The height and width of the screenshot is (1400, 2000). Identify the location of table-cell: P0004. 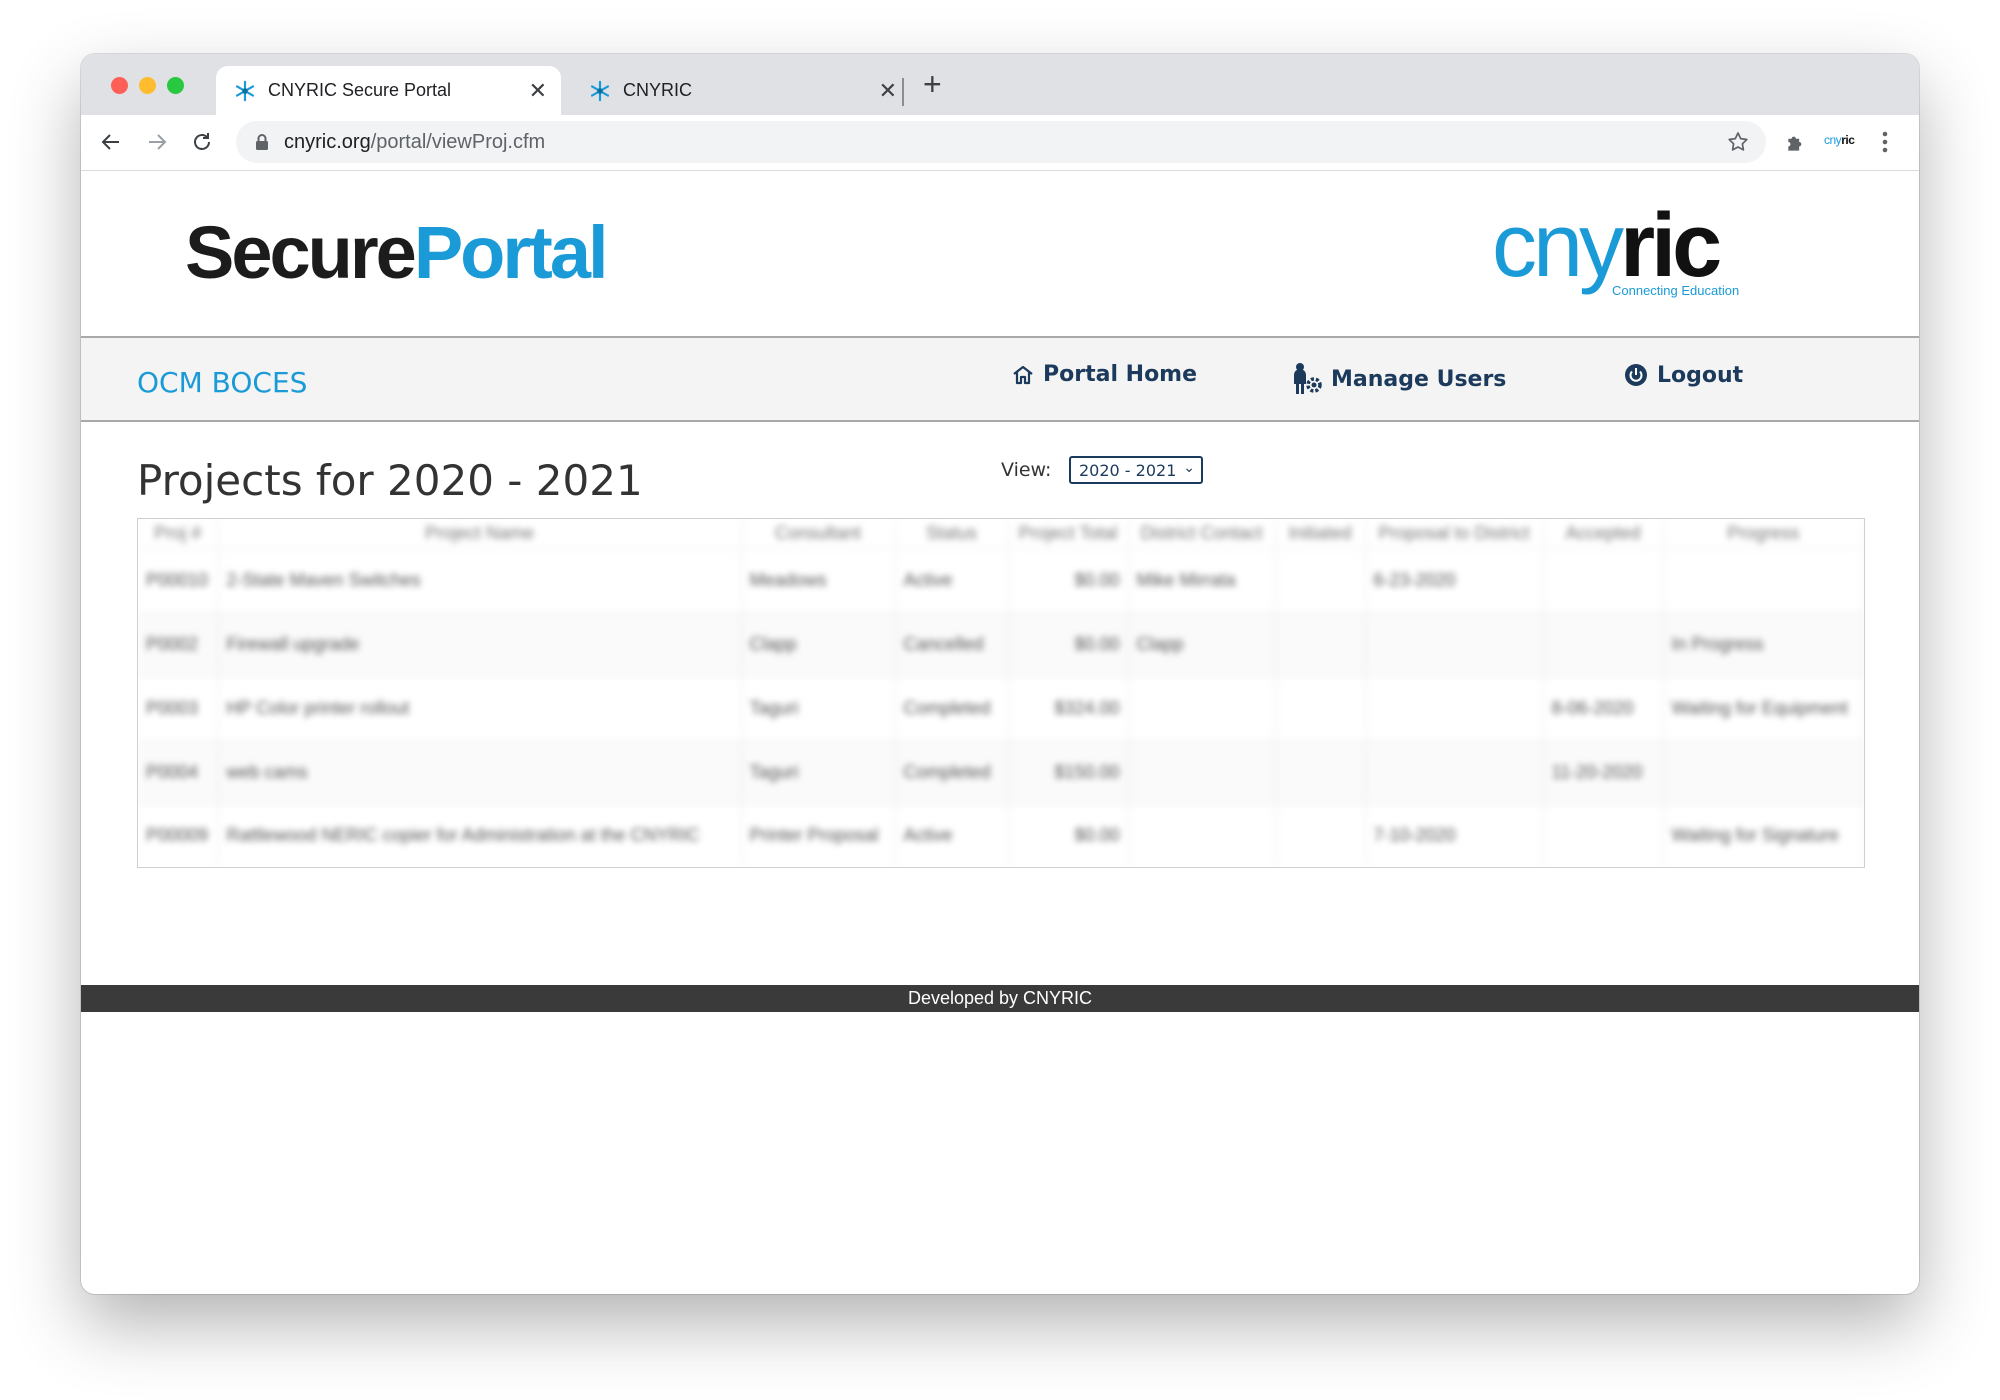
(178, 772).